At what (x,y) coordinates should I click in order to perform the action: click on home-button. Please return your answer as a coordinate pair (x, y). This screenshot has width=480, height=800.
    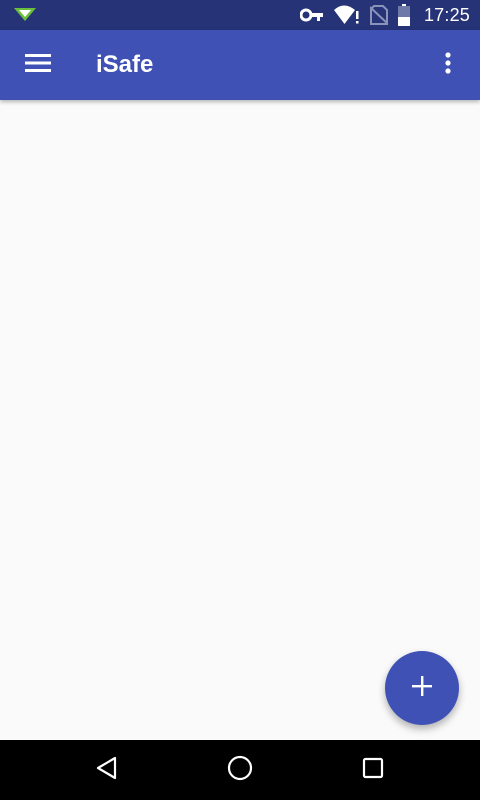
    Looking at the image, I should click on (240, 770).